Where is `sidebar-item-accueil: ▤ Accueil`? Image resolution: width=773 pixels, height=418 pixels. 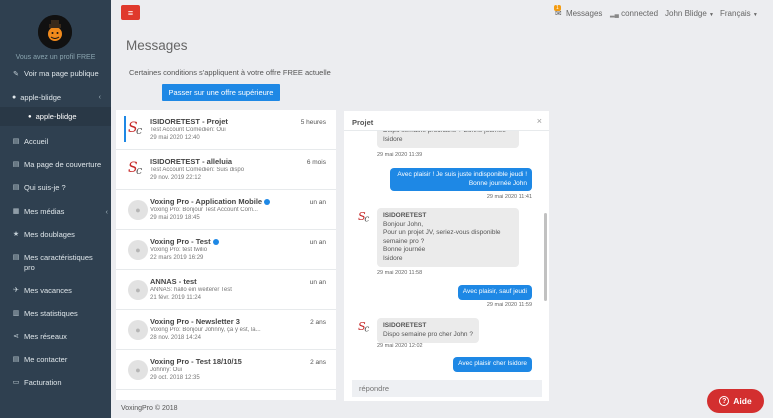
sidebar-item-accueil: ▤ Accueil is located at coordinates (58, 142).